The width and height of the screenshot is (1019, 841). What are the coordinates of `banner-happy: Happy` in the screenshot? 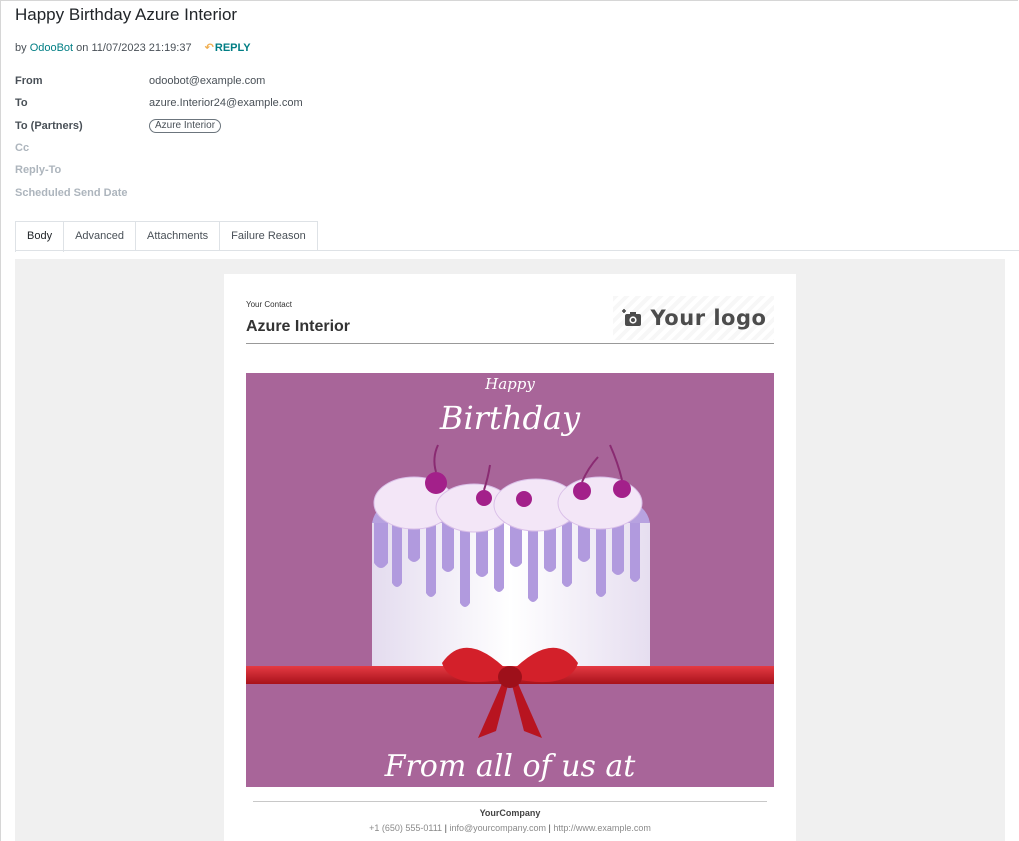 It's located at (509, 384).